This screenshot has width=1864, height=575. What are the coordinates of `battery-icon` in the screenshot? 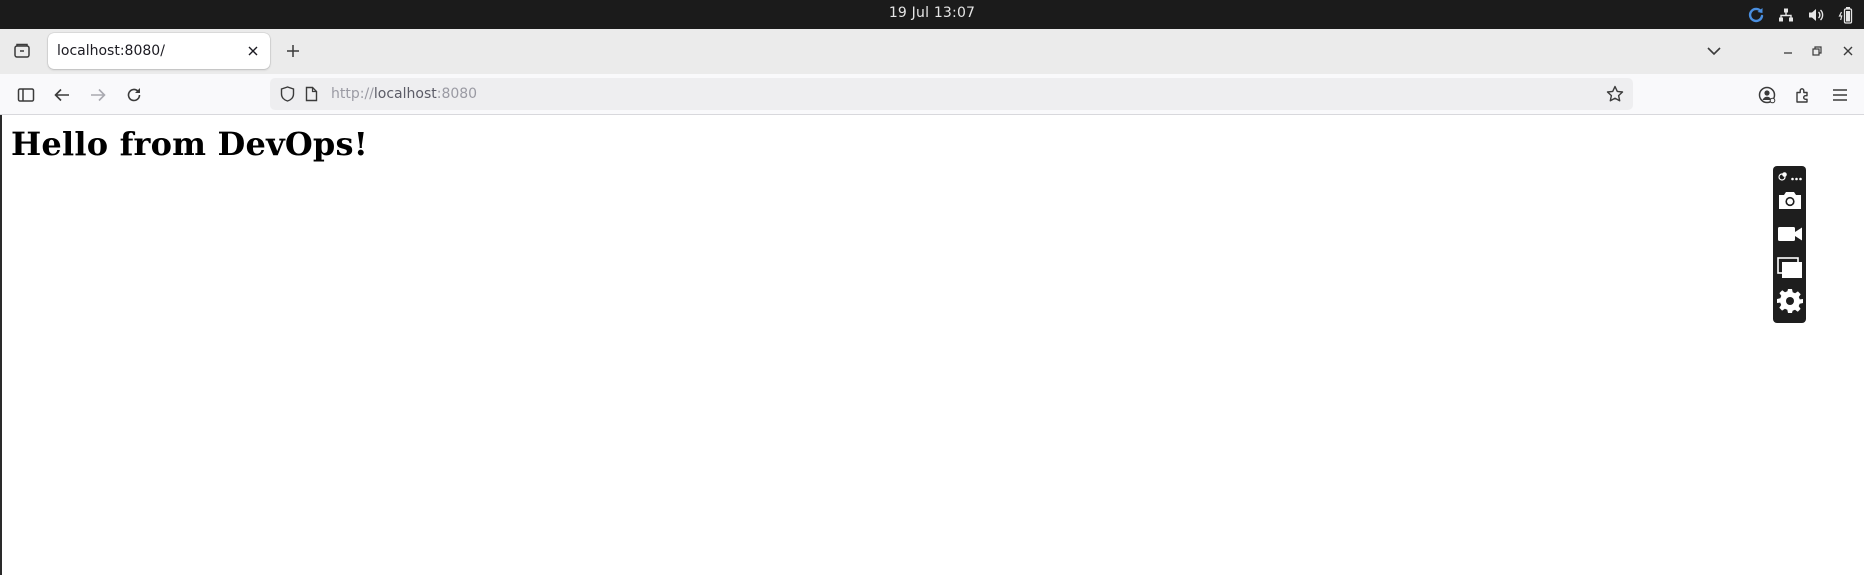 It's located at (1846, 15).